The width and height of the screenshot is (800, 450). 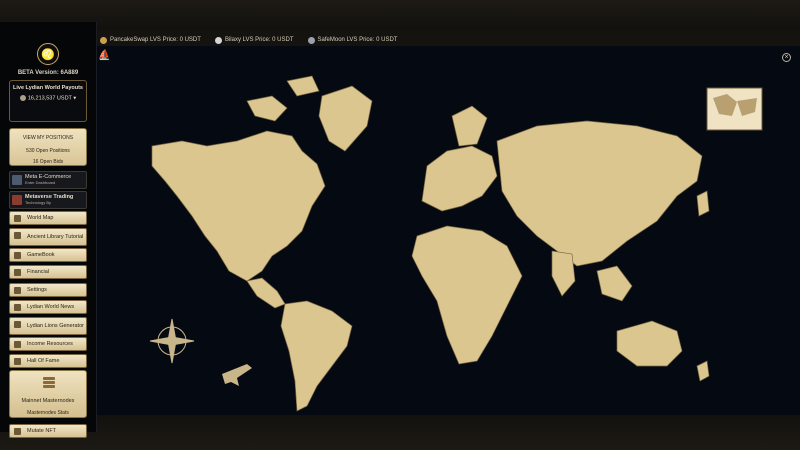 What do you see at coordinates (41, 255) in the screenshot?
I see `sidebar-item-label: GameBook` at bounding box center [41, 255].